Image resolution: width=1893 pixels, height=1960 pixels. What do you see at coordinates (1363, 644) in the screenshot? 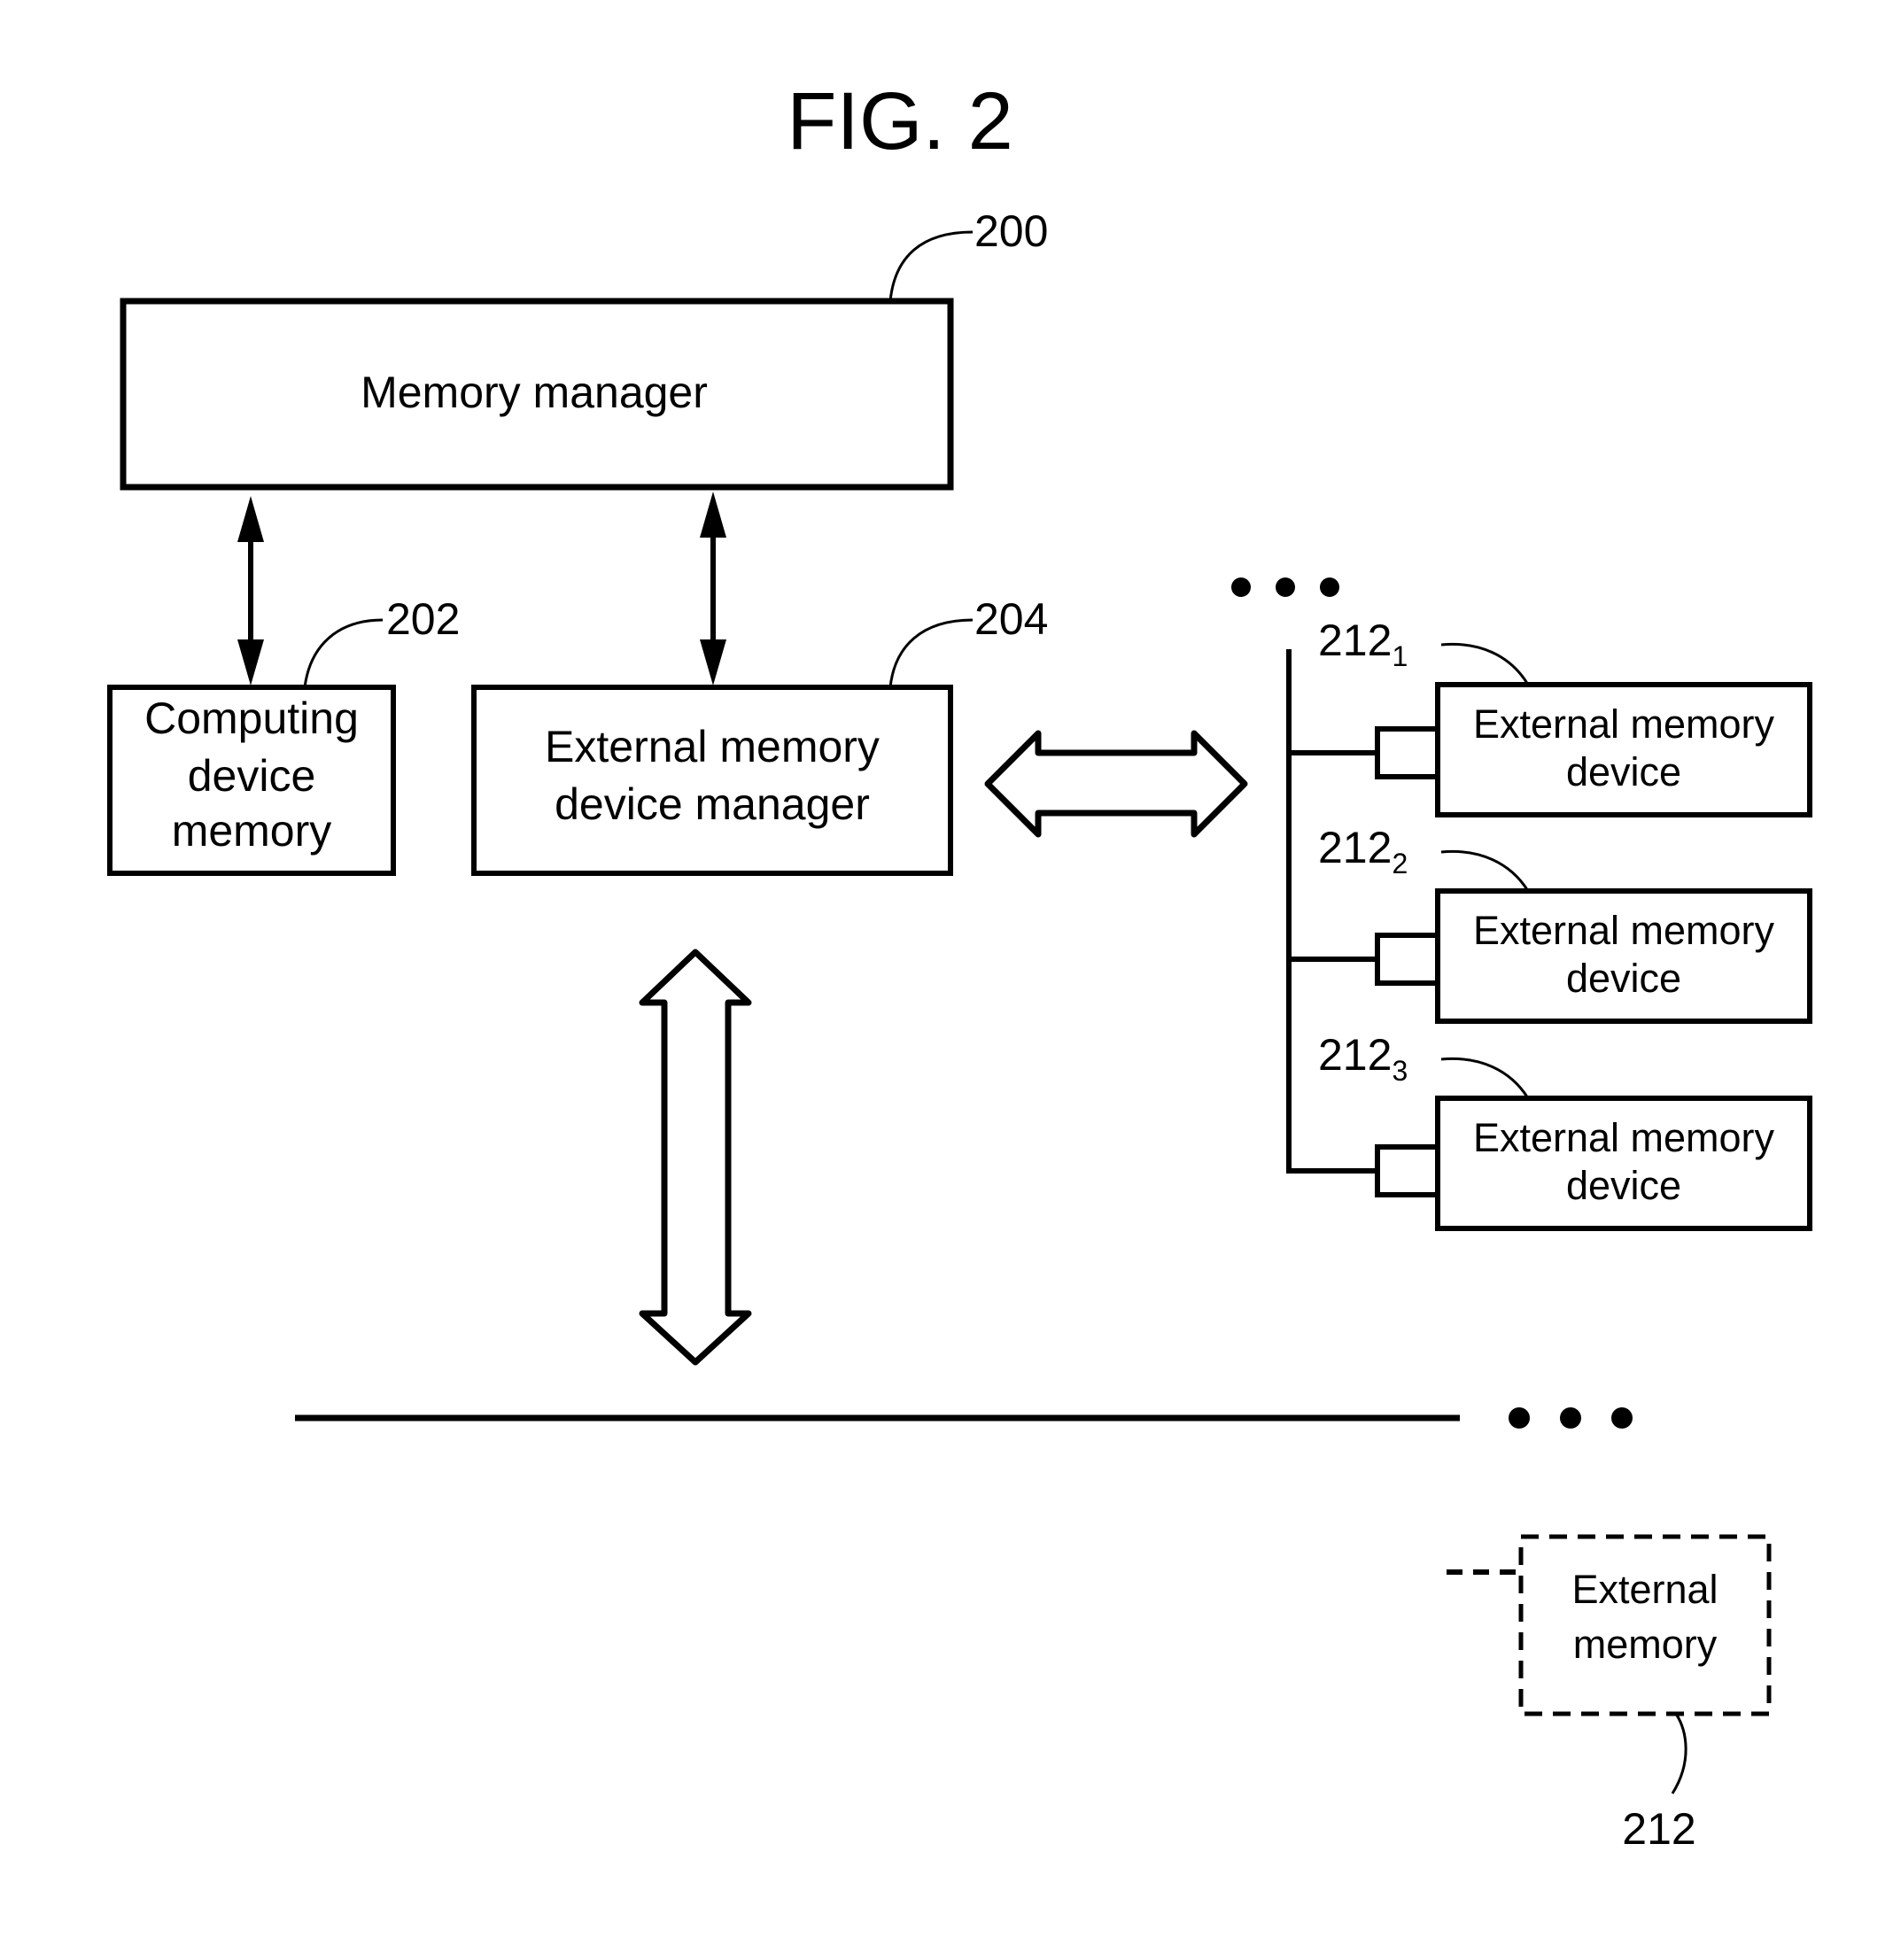
I see `ref-212-1: 2121` at bounding box center [1363, 644].